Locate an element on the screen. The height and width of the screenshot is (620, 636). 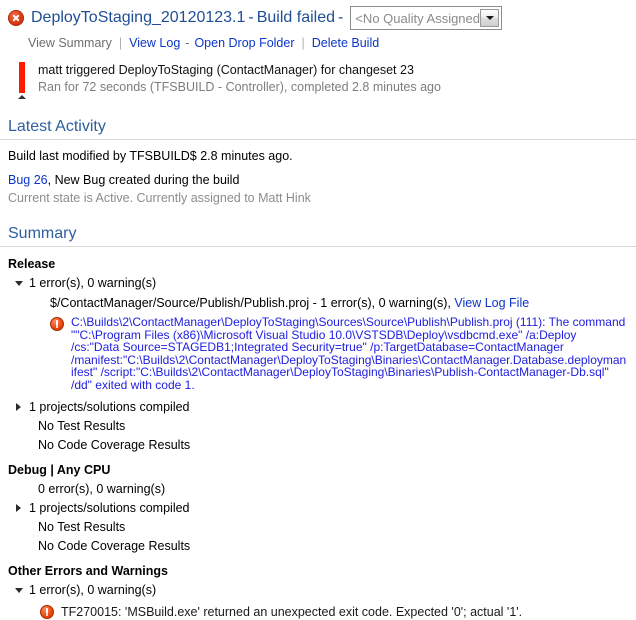
debug-no-test-results-row: No Test Results is located at coordinates (333, 527).